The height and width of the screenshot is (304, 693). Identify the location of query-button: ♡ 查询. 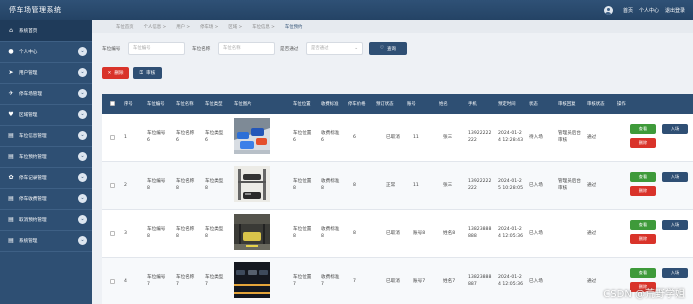
(388, 48).